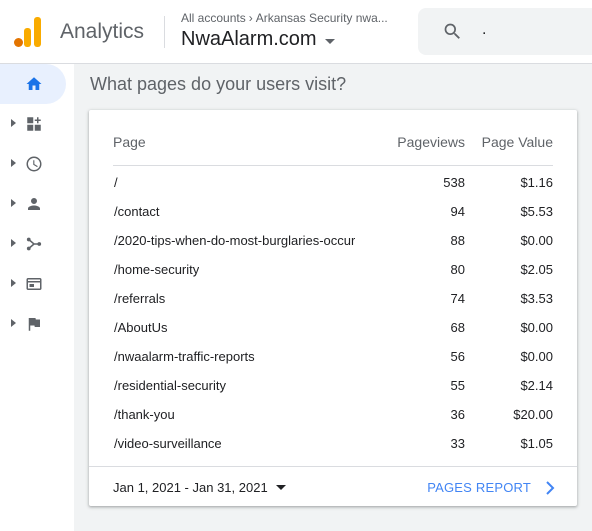  I want to click on page-value: $2.05, so click(536, 269).